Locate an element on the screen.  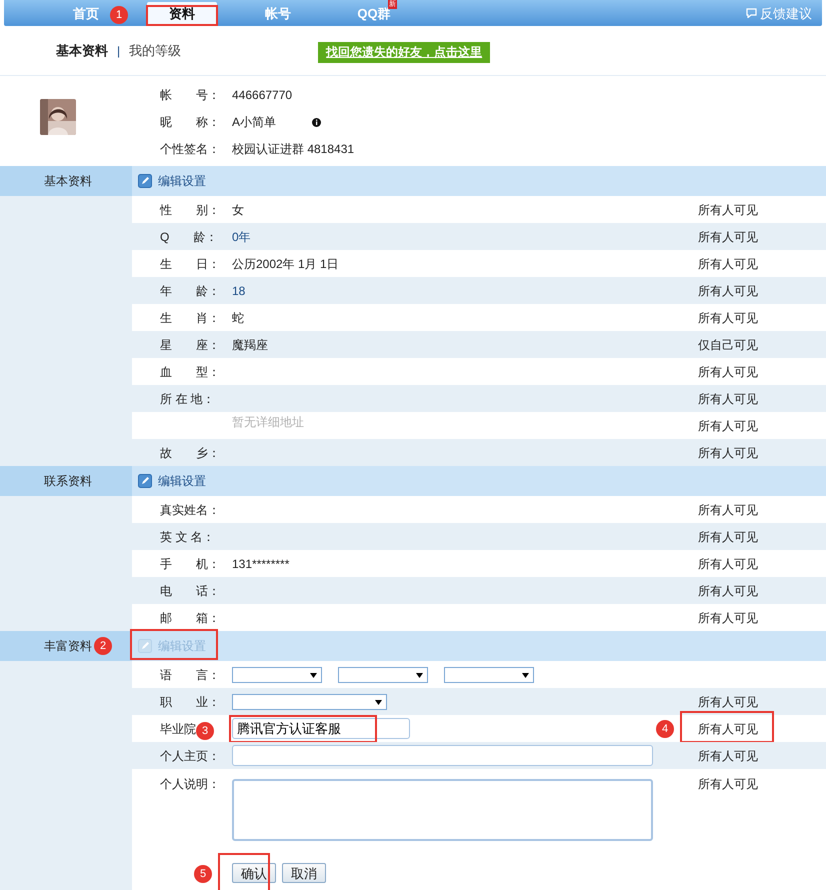
field-label: 星 座： is located at coordinates (190, 345).